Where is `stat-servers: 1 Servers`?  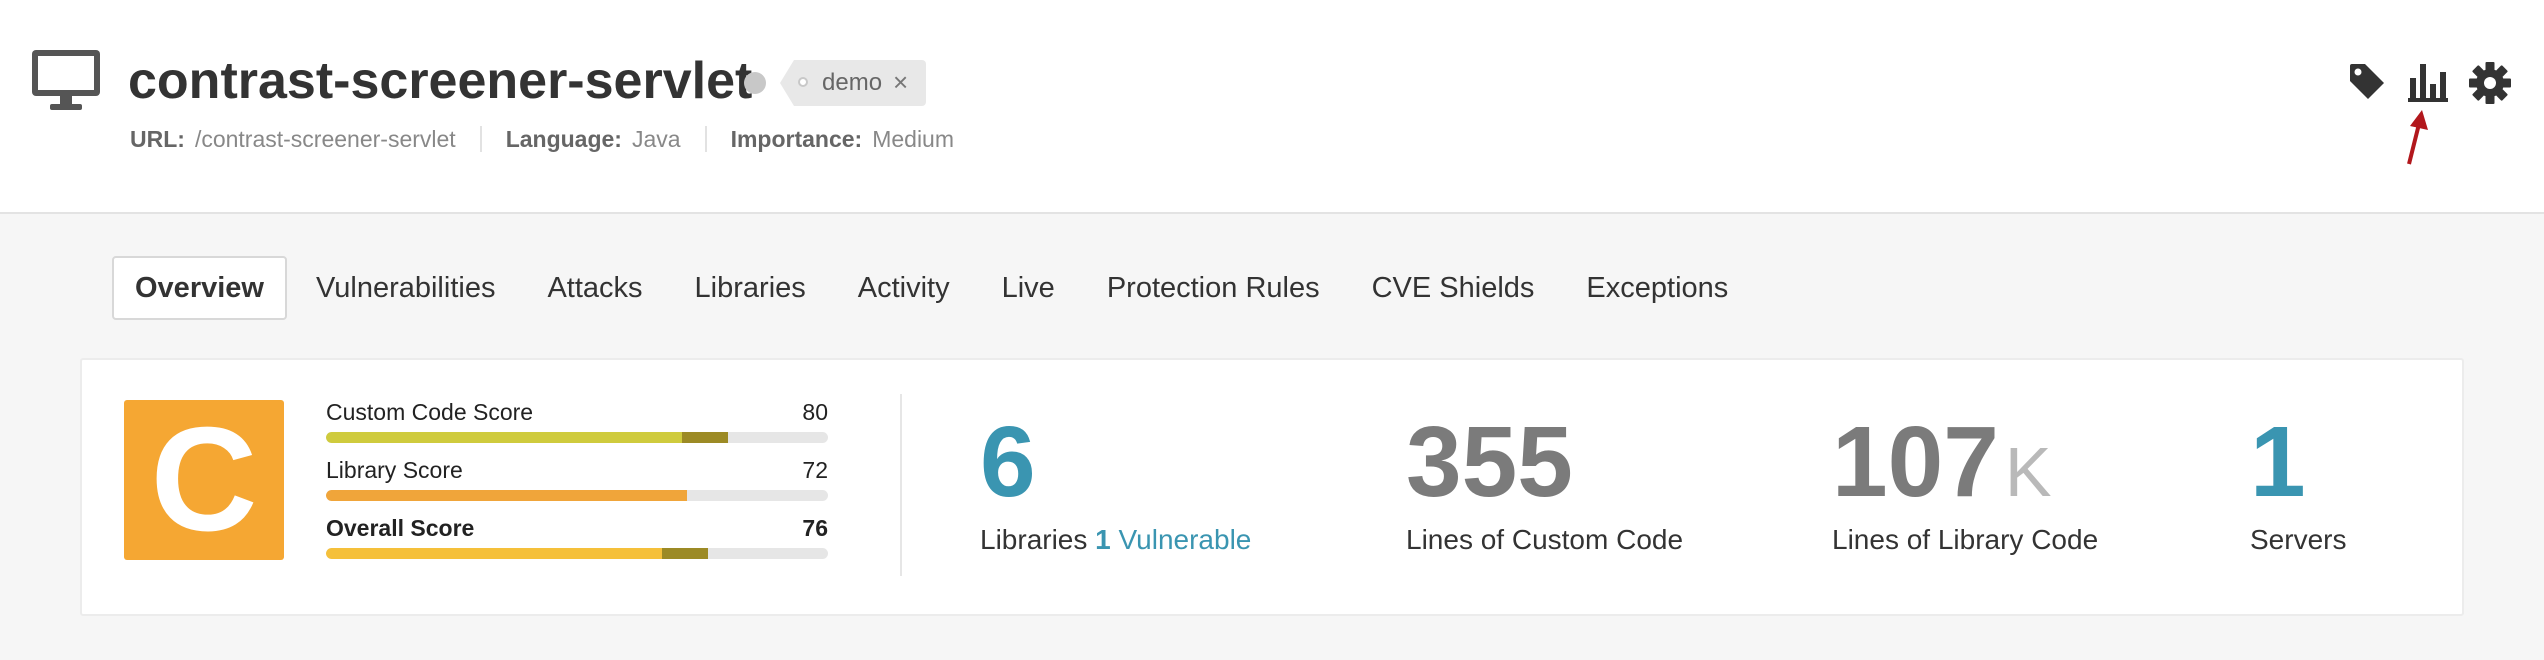
stat-servers: 1 Servers is located at coordinates (2298, 484).